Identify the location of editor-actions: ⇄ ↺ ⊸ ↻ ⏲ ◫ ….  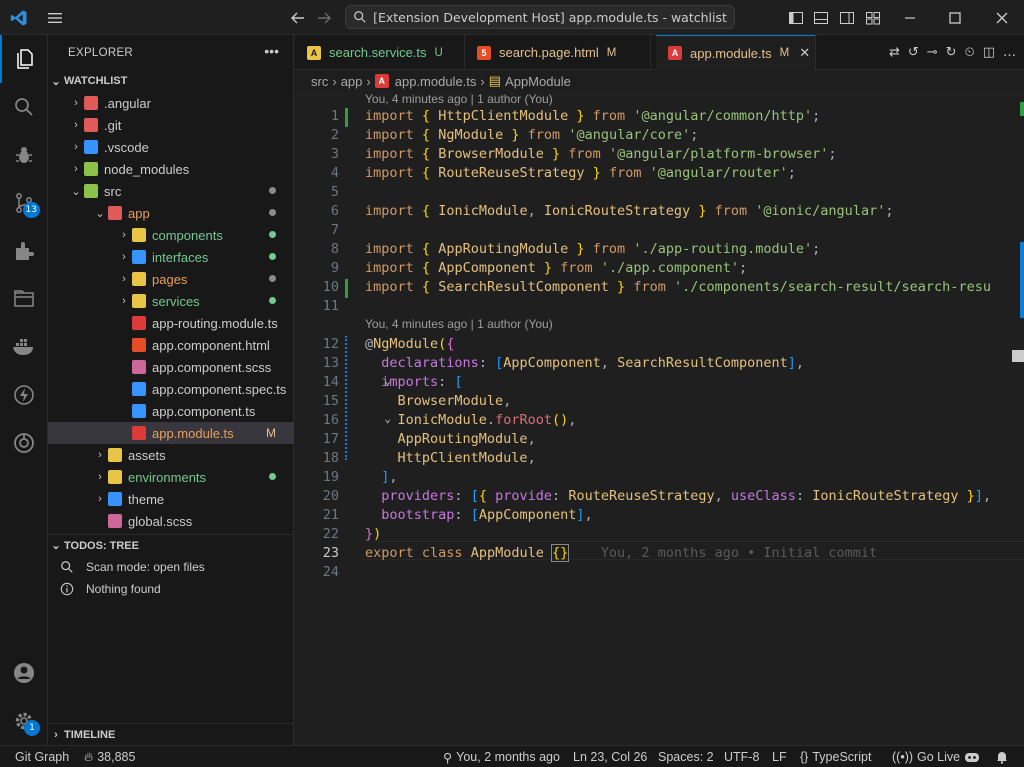
(956, 52).